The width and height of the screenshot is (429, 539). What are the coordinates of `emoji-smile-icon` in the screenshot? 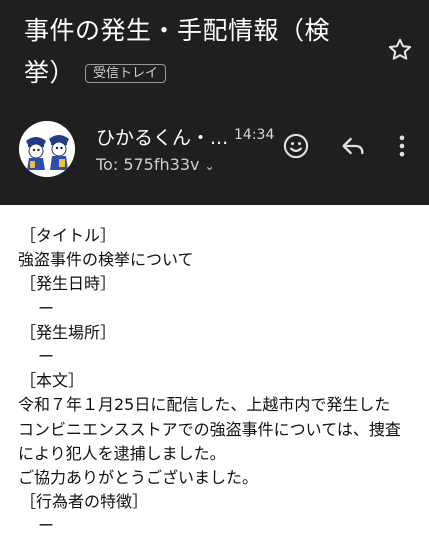 It's located at (296, 146).